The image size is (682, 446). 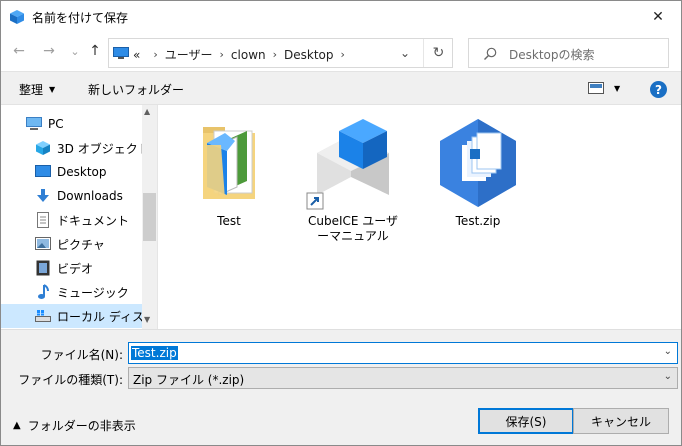 What do you see at coordinates (93, 292) in the screenshot?
I see `sidebar-item-label: ミュージック` at bounding box center [93, 292].